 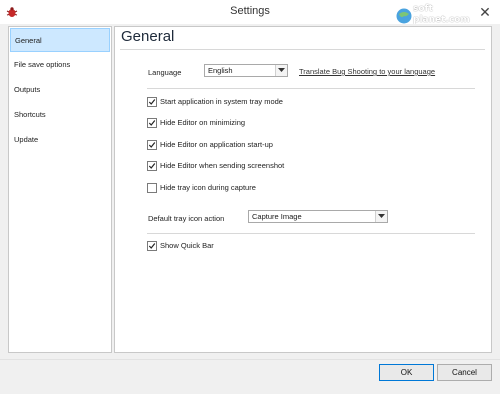 What do you see at coordinates (186, 218) in the screenshot?
I see `tray-action-label: Default tray icon action` at bounding box center [186, 218].